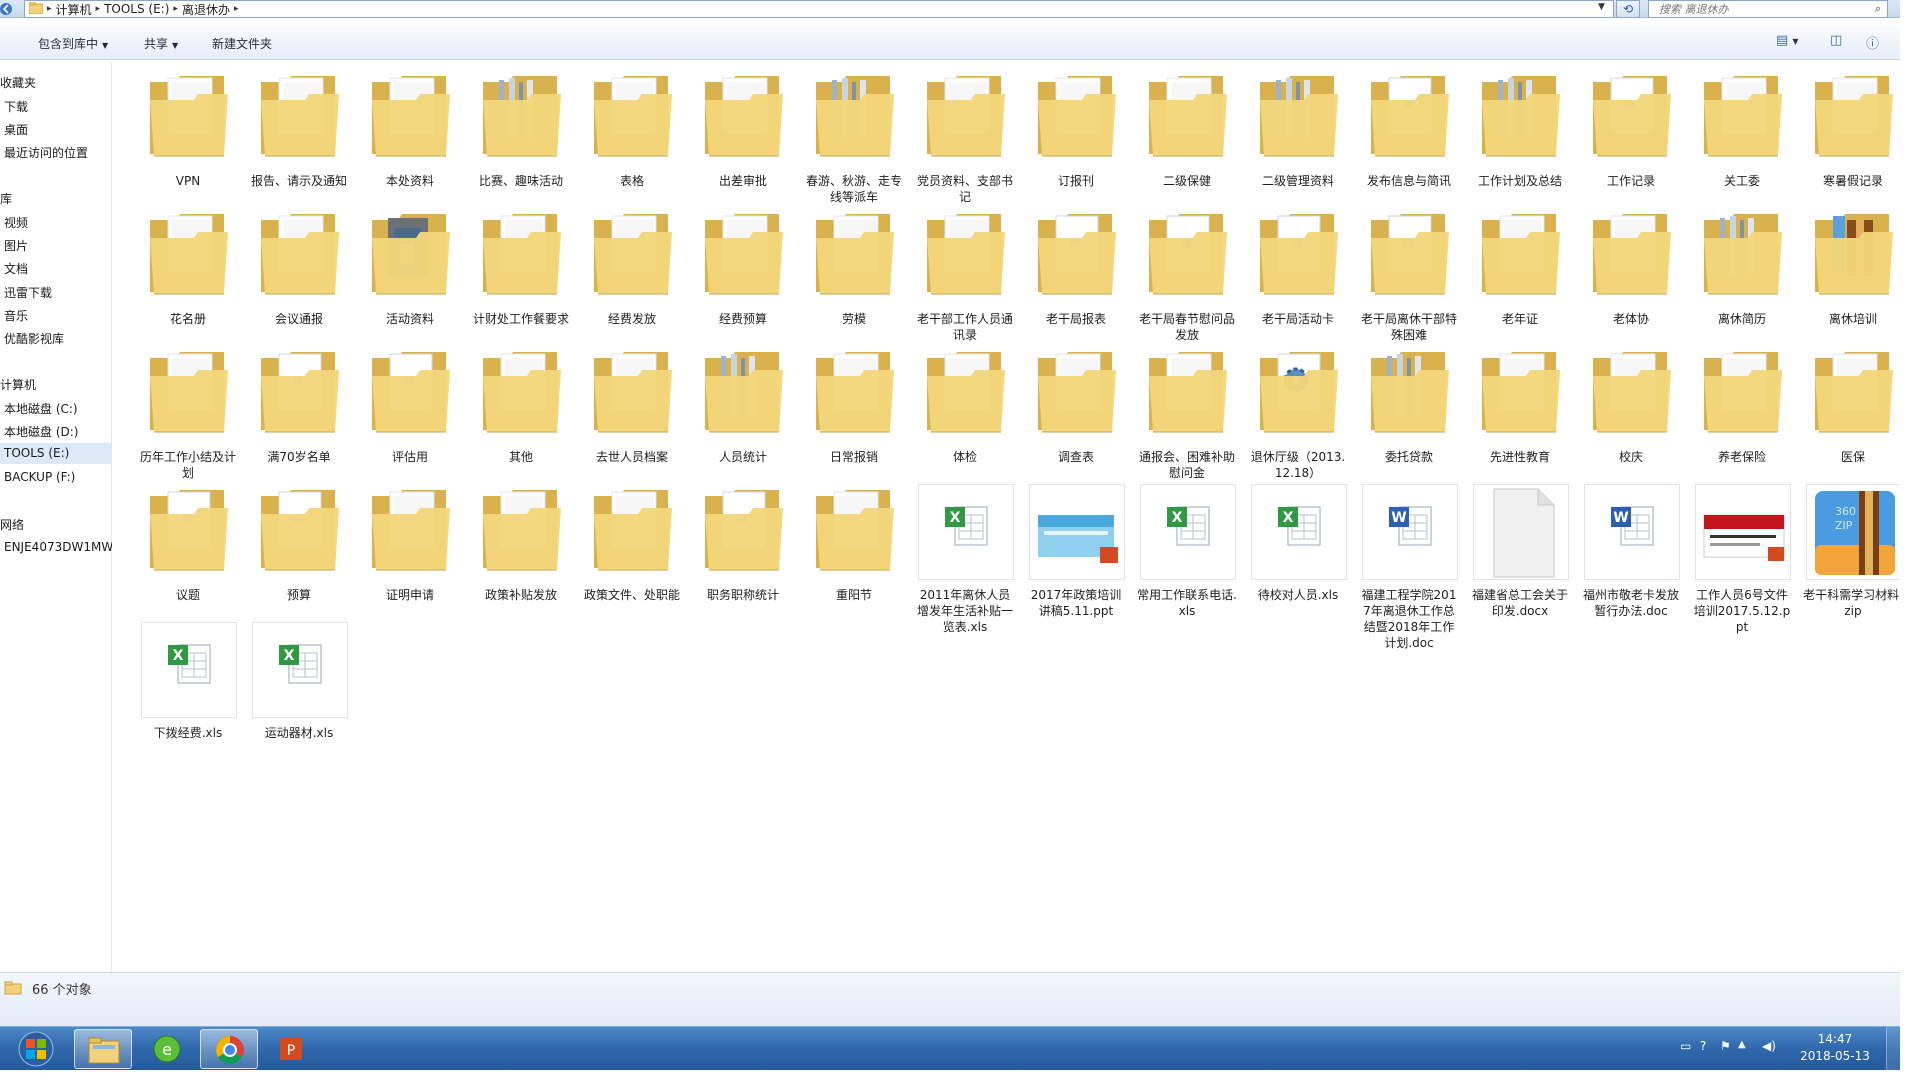 The width and height of the screenshot is (1920, 1080). Describe the element at coordinates (74, 9) in the screenshot. I see `breadcrumb-computer: 计算机` at that location.